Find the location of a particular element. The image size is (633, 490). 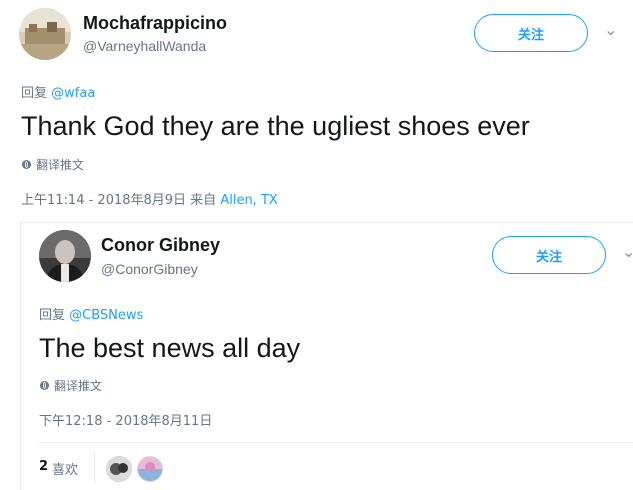

likes-label: 喜欢 is located at coordinates (65, 470).